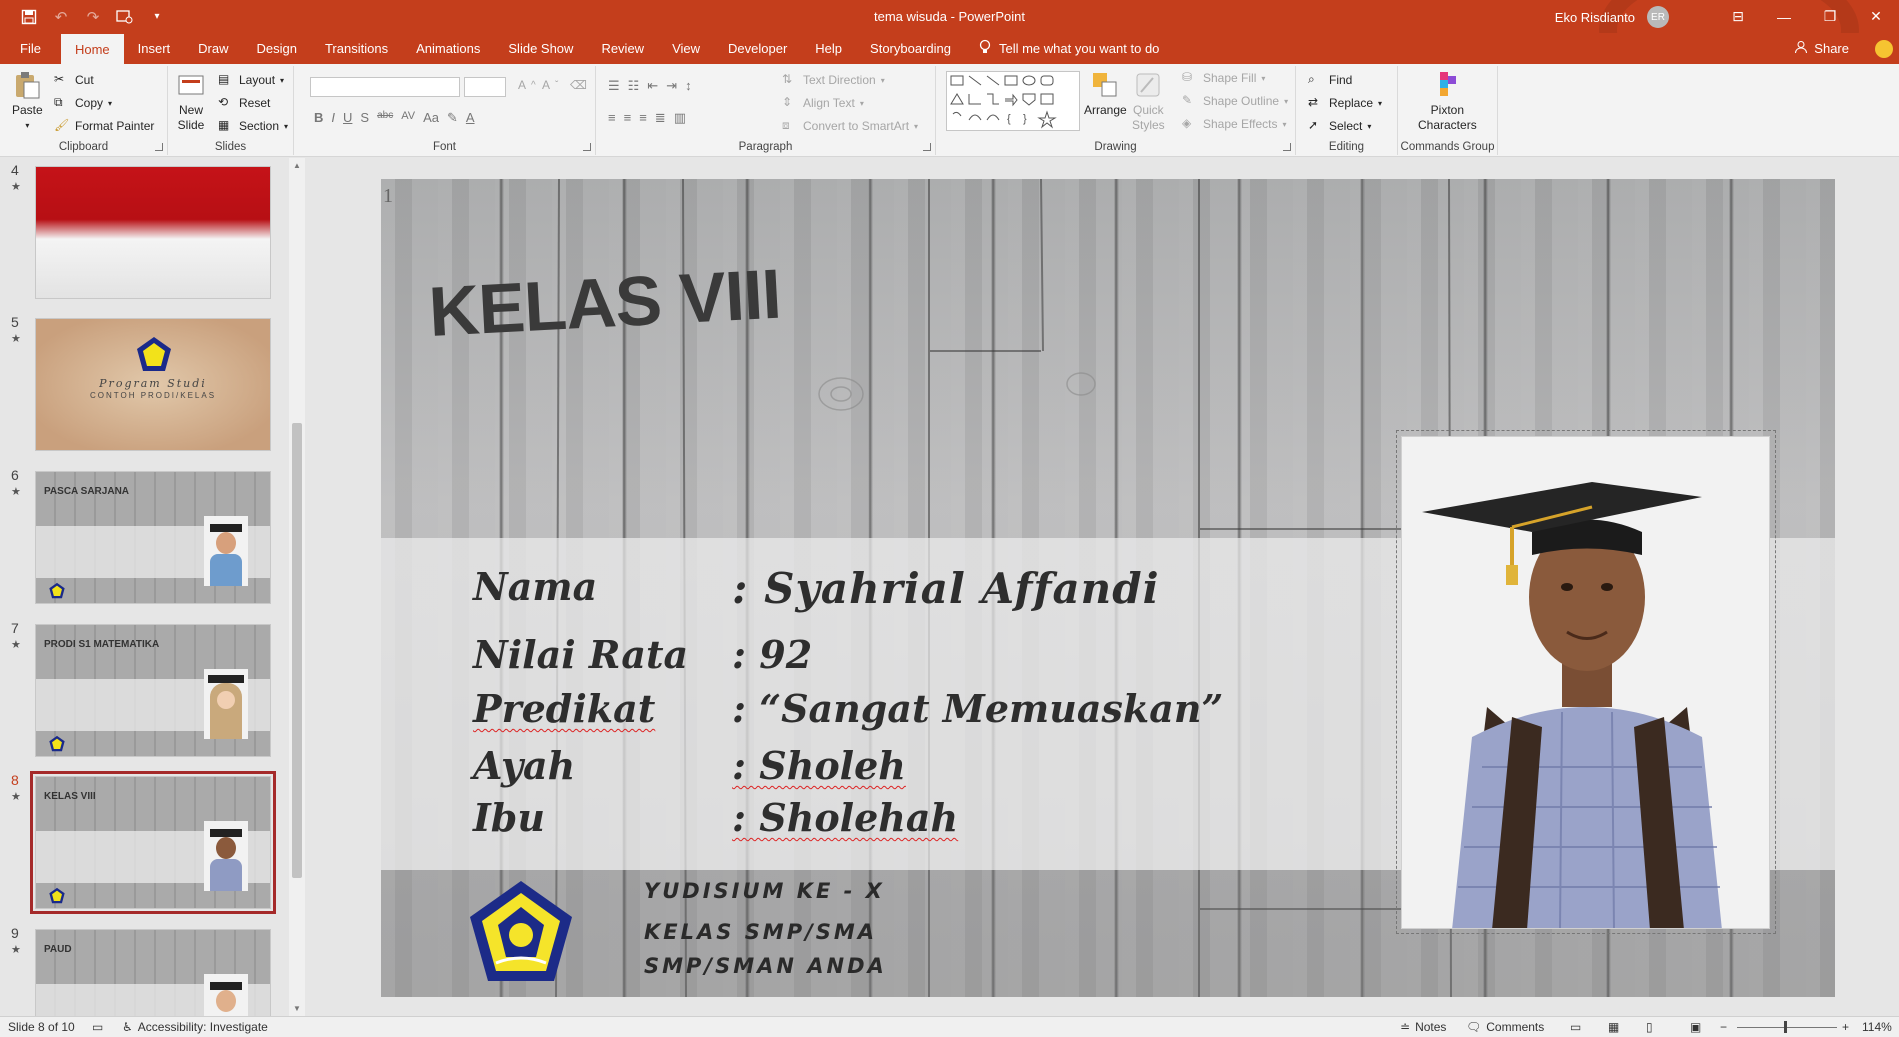  I want to click on slide-thumbnail-selected: KELAS VIII, so click(153, 842).